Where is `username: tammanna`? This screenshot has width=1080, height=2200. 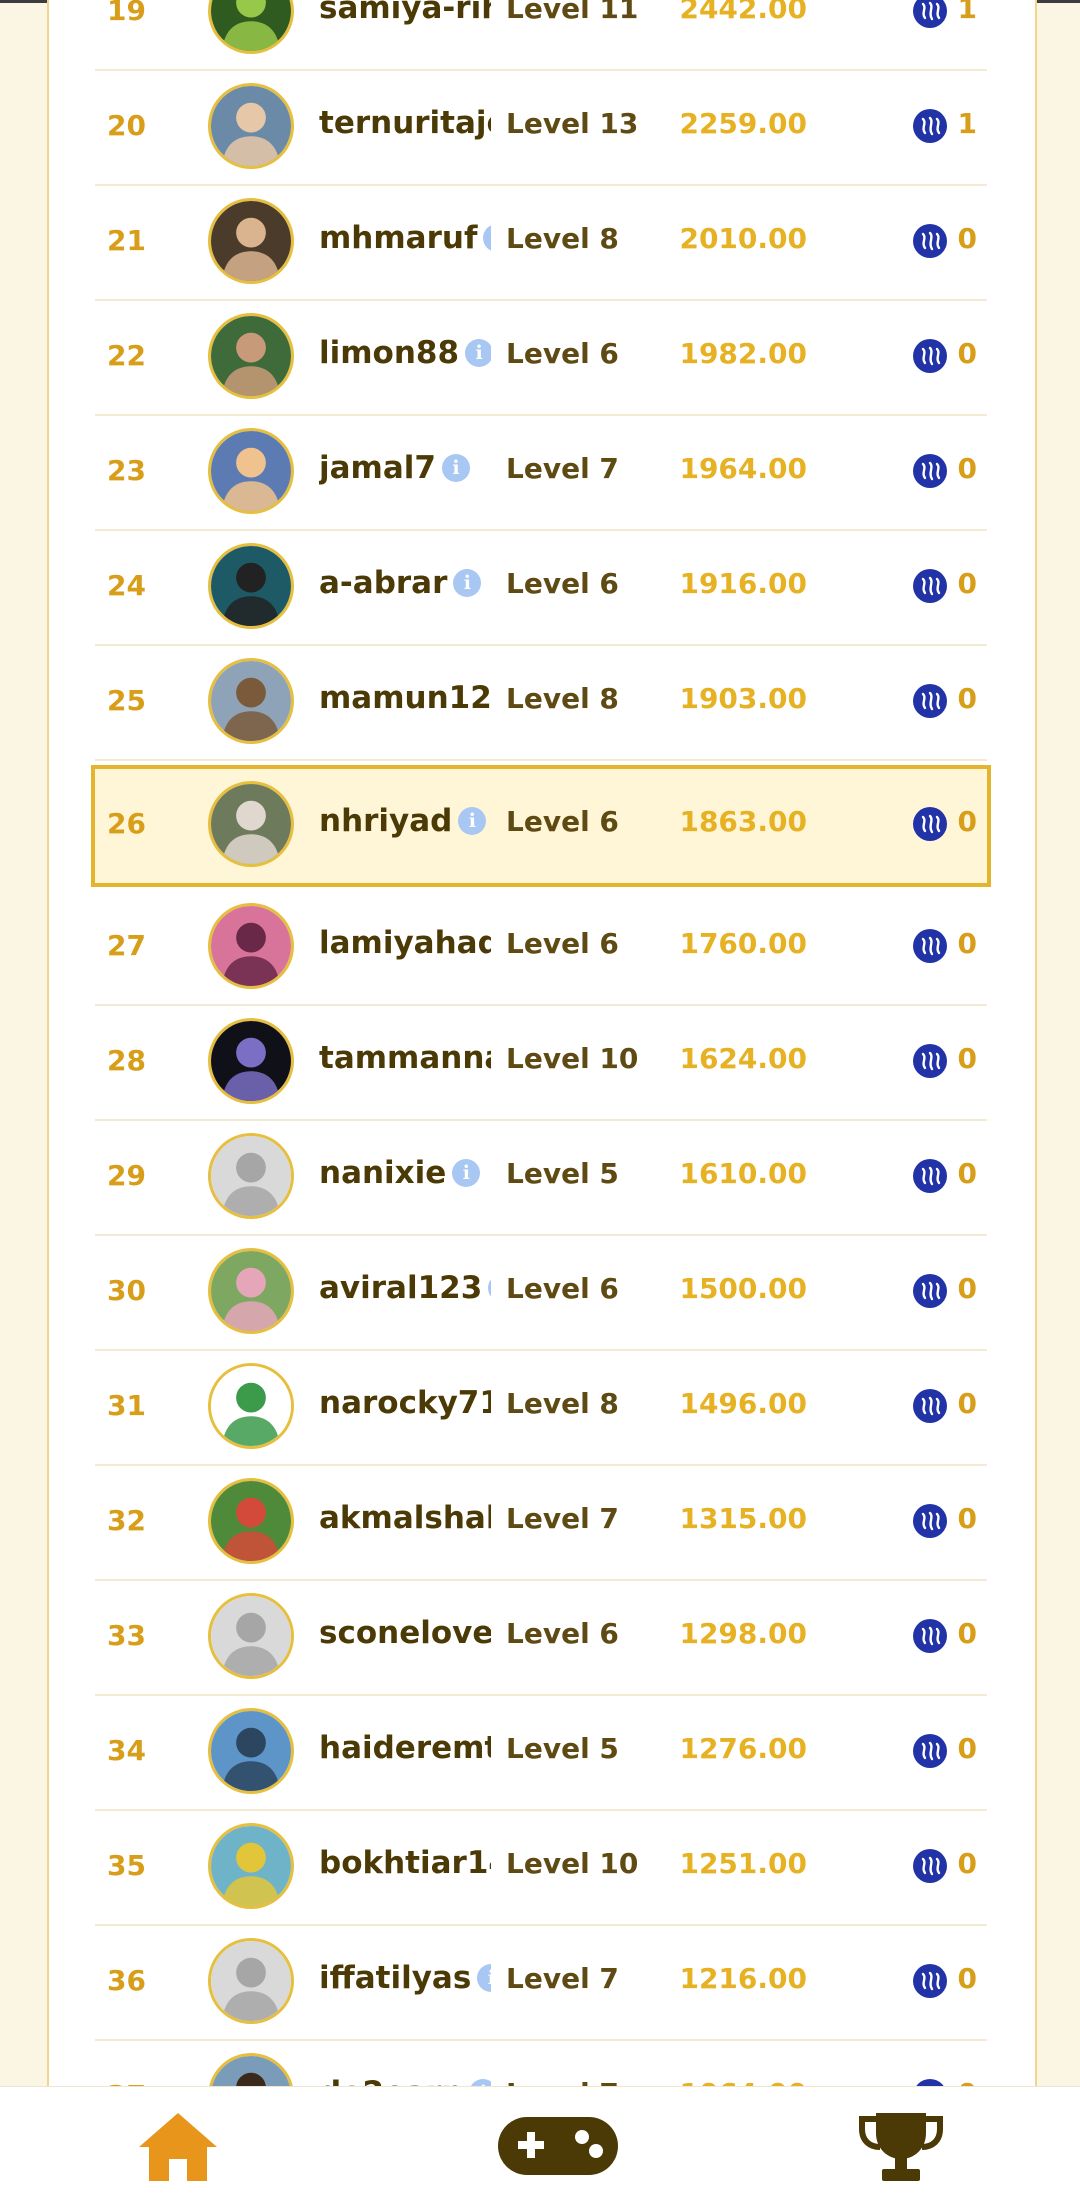
username: tammanna is located at coordinates (405, 1058).